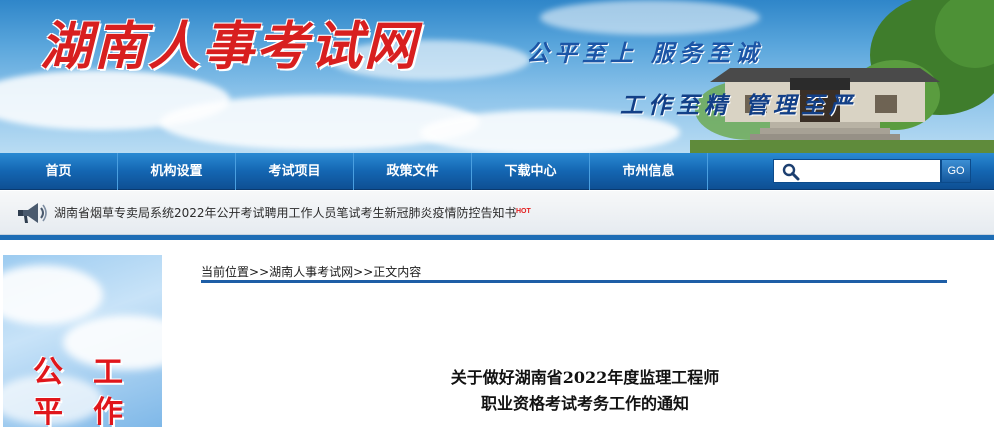 Image resolution: width=994 pixels, height=427 pixels. I want to click on search-icon, so click(791, 172).